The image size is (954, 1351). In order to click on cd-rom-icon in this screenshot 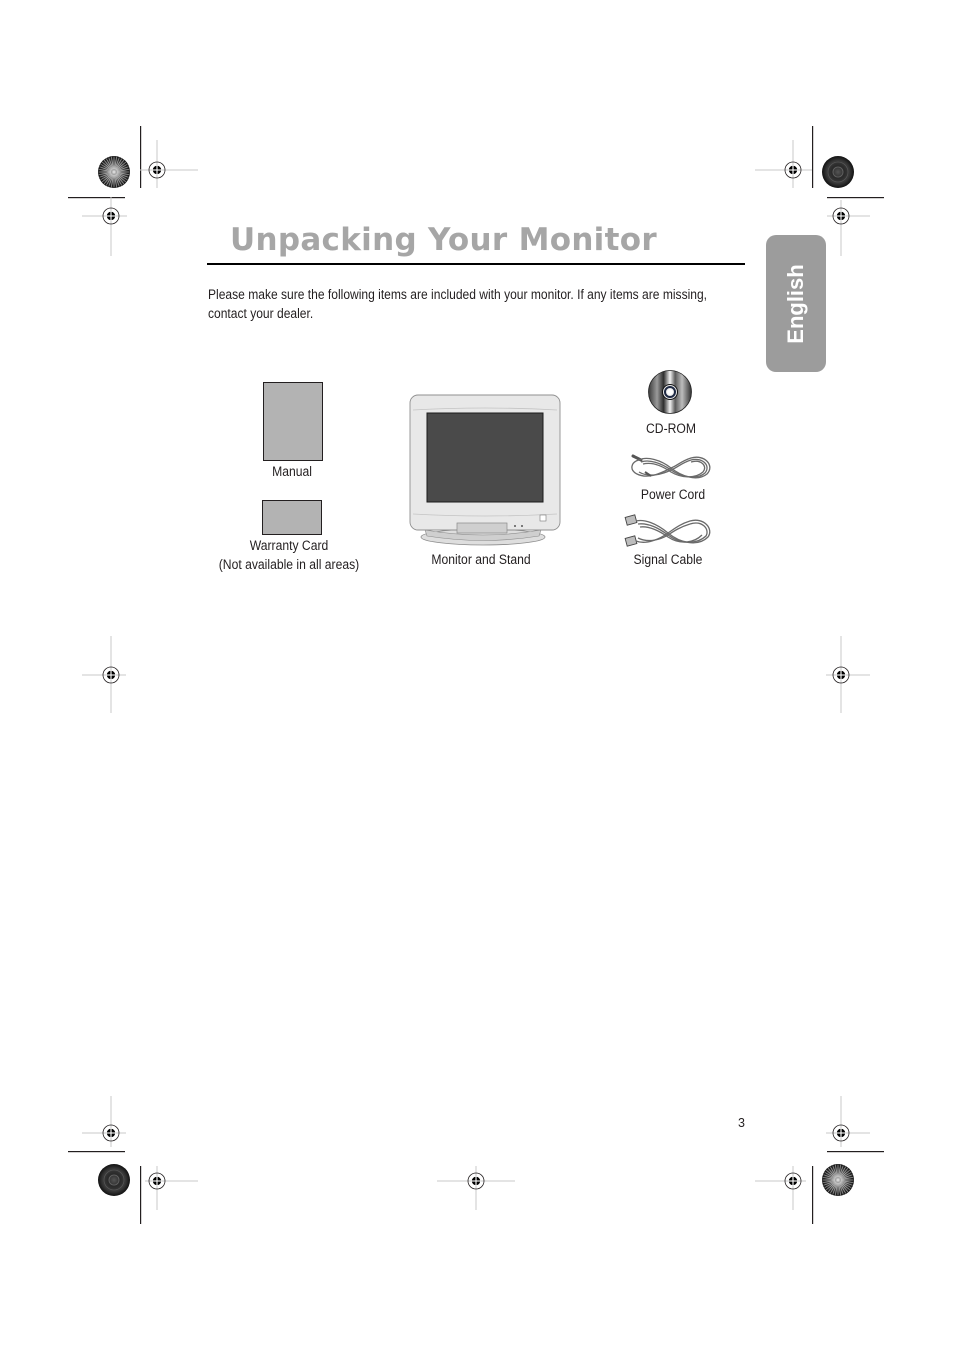, I will do `click(670, 392)`.